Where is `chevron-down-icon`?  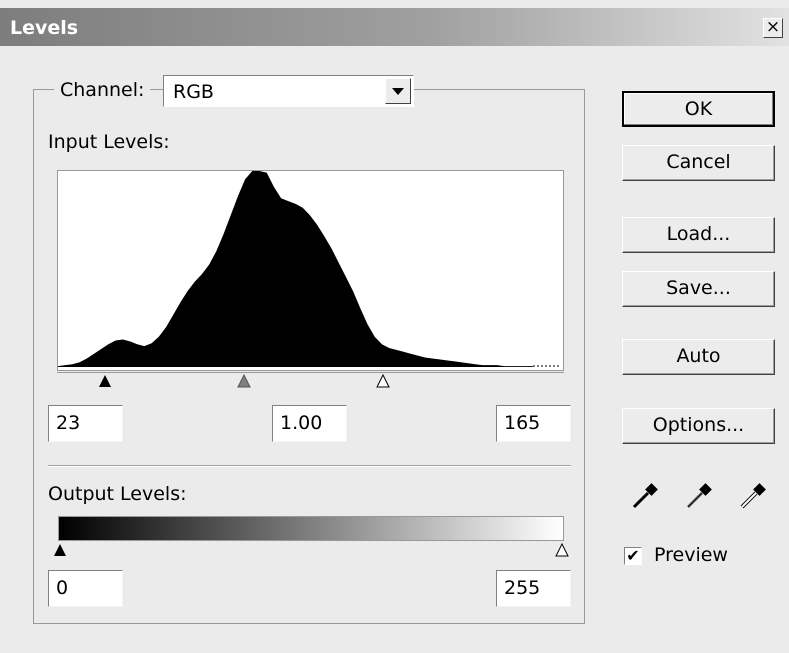
chevron-down-icon is located at coordinates (398, 91).